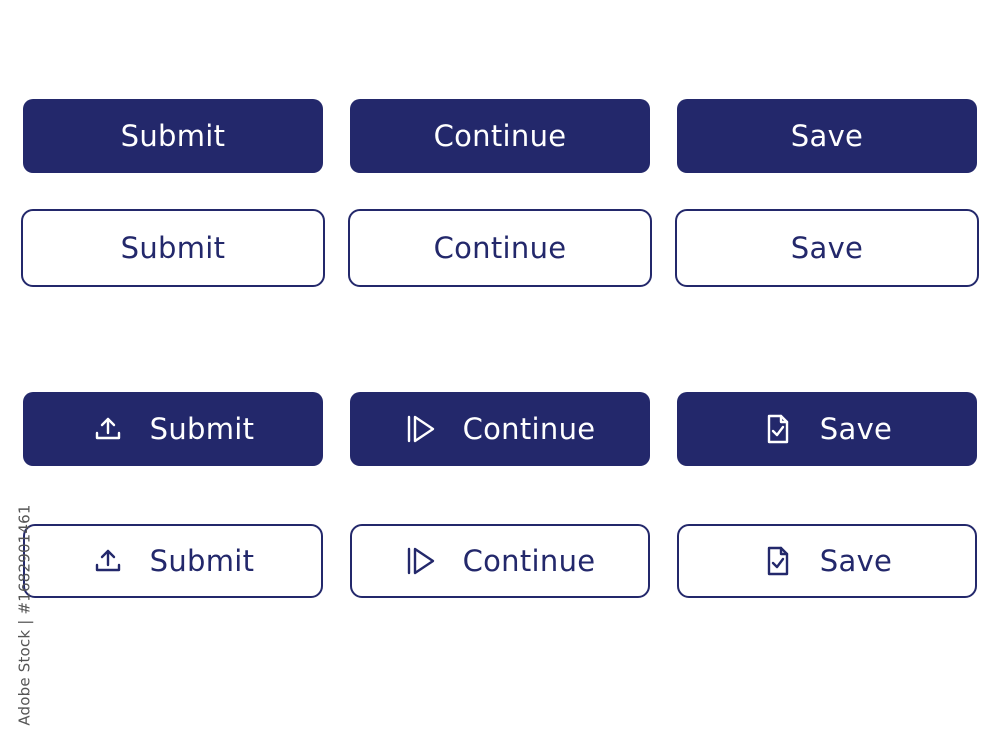  I want to click on continue-button-outline-icon: Continue, so click(500, 561).